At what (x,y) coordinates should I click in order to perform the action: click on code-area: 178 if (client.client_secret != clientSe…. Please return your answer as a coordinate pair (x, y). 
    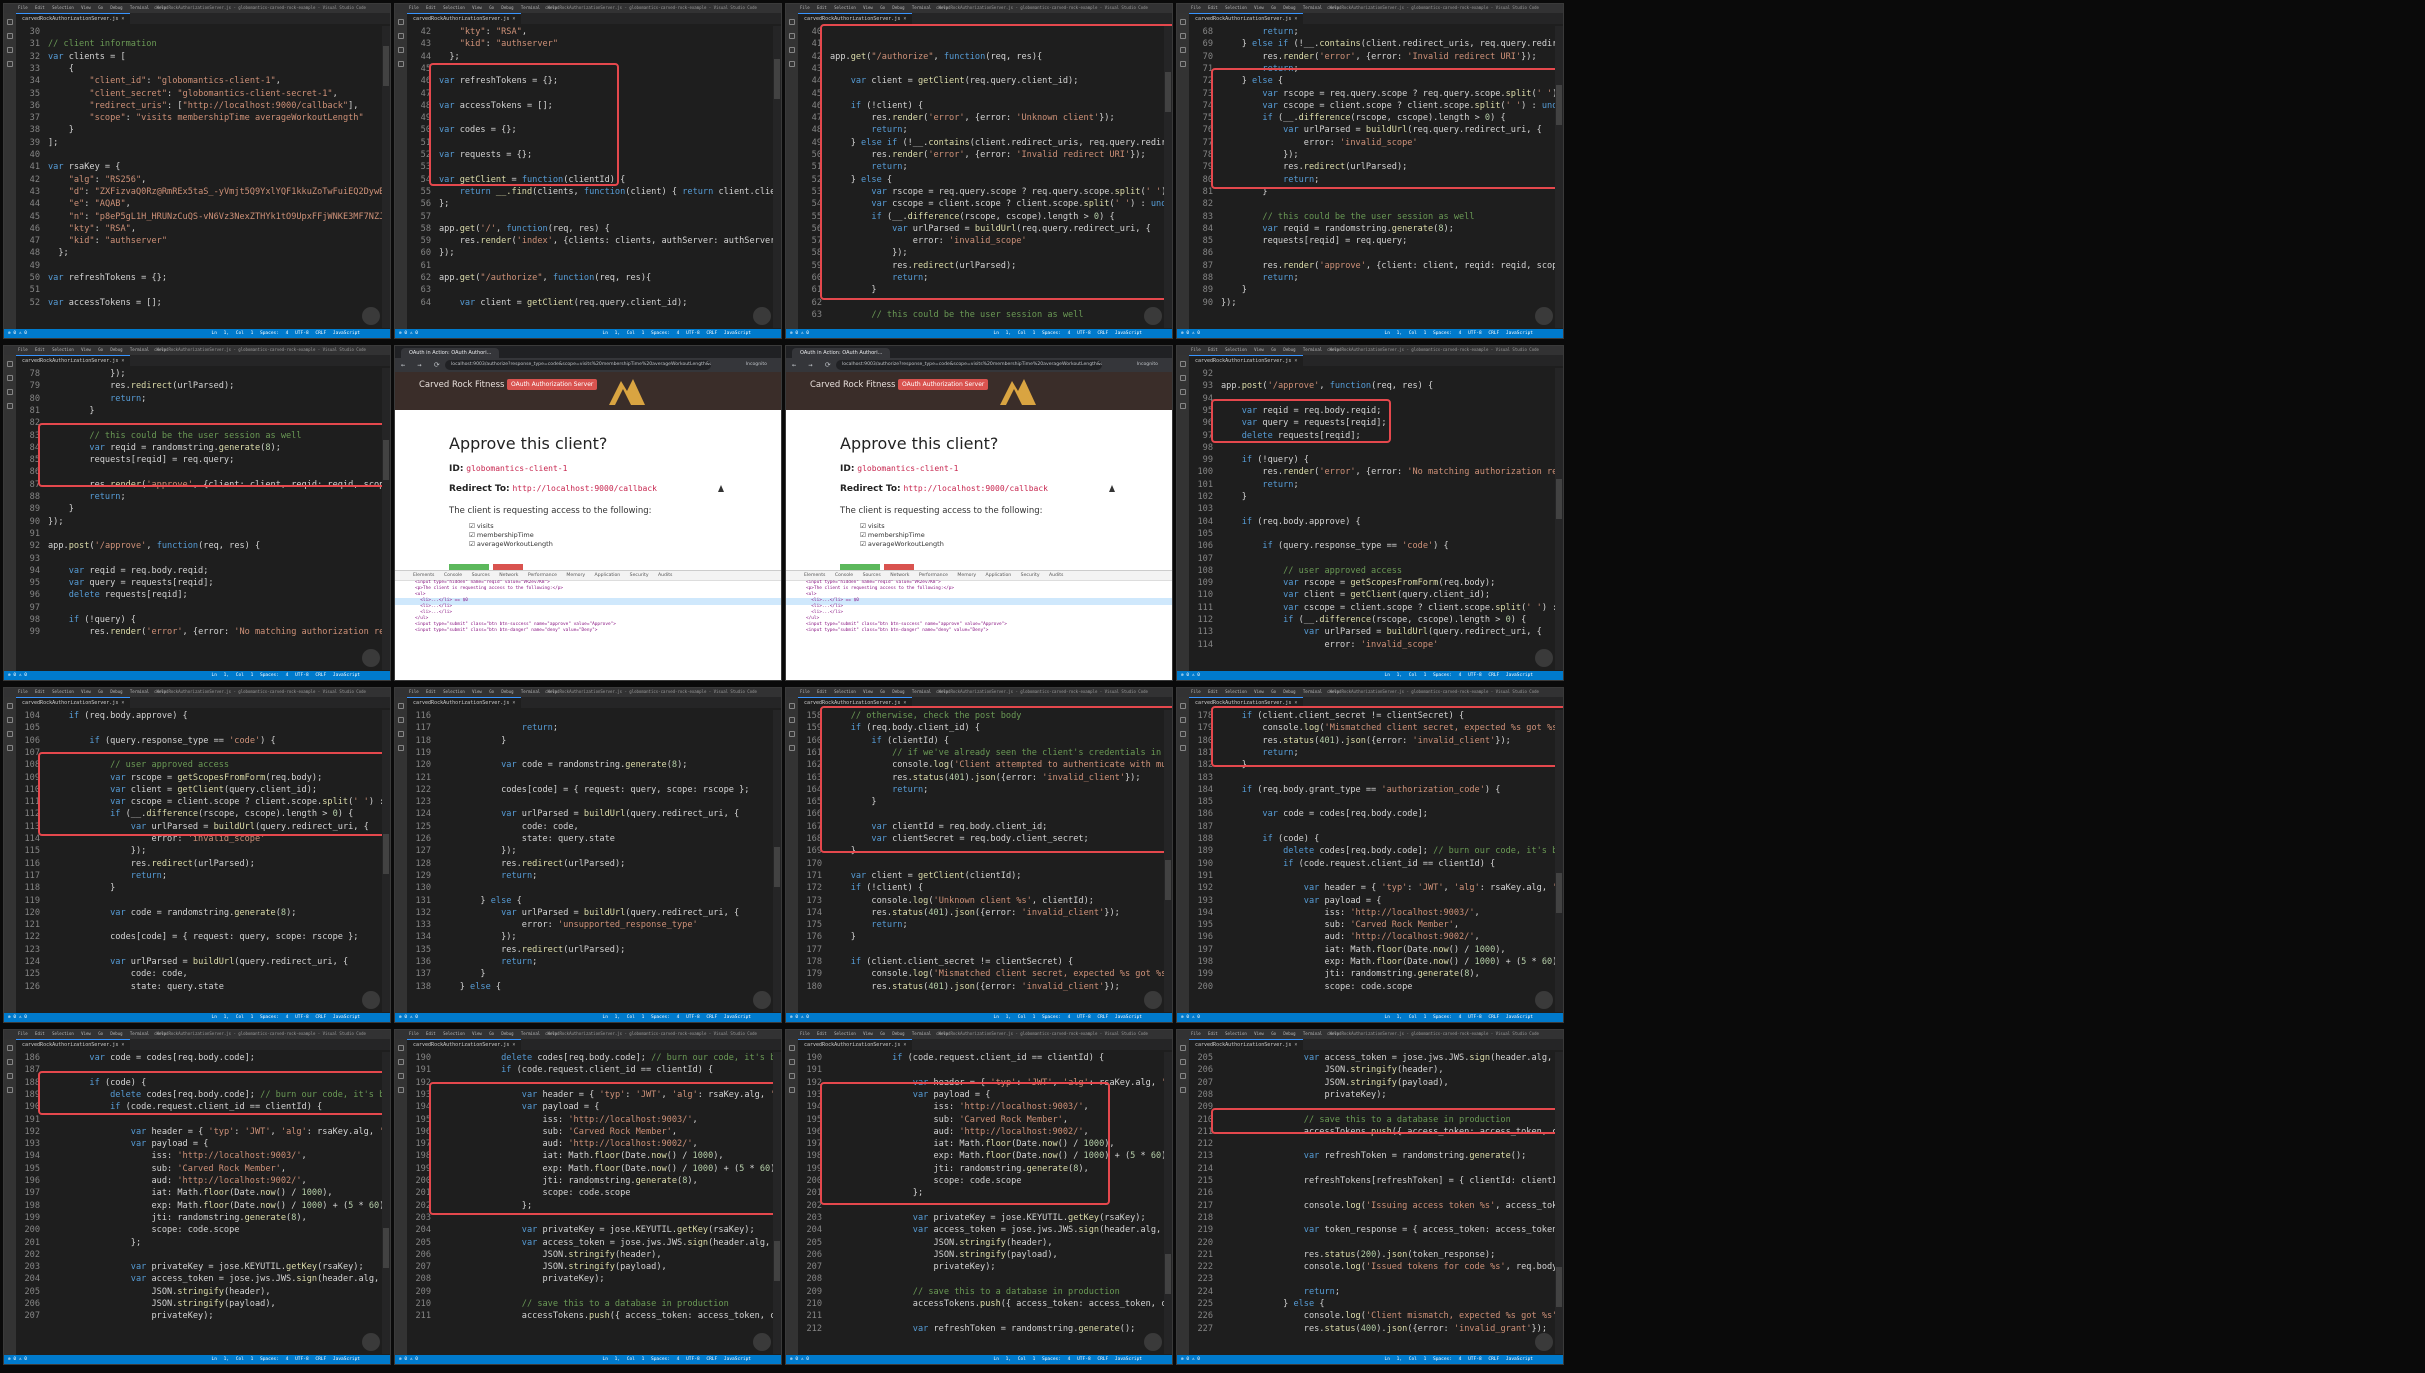
    Looking at the image, I should click on (1376, 858).